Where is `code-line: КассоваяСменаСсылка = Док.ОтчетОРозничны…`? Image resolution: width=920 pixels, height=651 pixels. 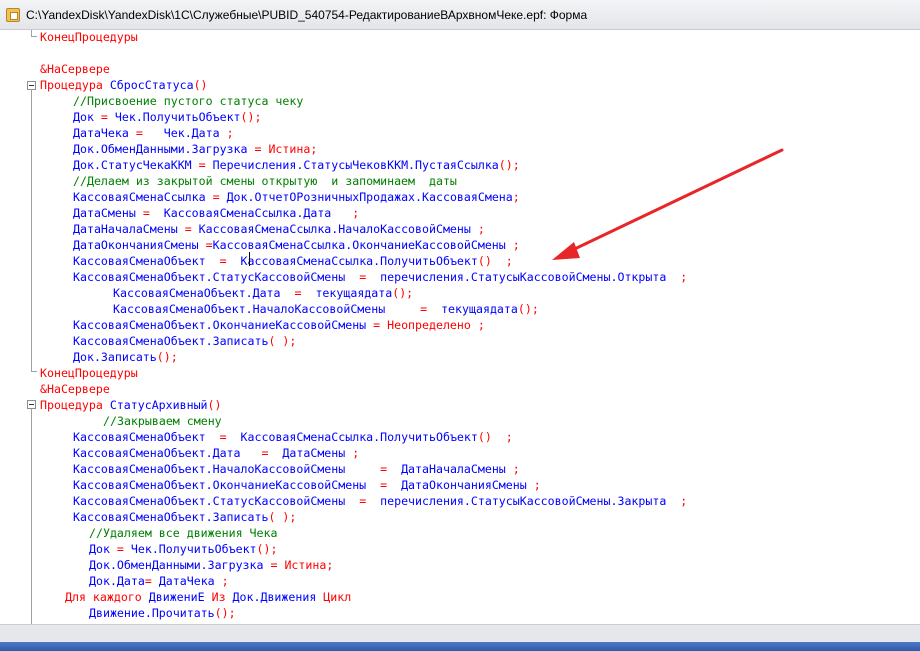 code-line: КассоваяСменаСсылка = Док.ОтчетОРозничны… is located at coordinates (296, 197).